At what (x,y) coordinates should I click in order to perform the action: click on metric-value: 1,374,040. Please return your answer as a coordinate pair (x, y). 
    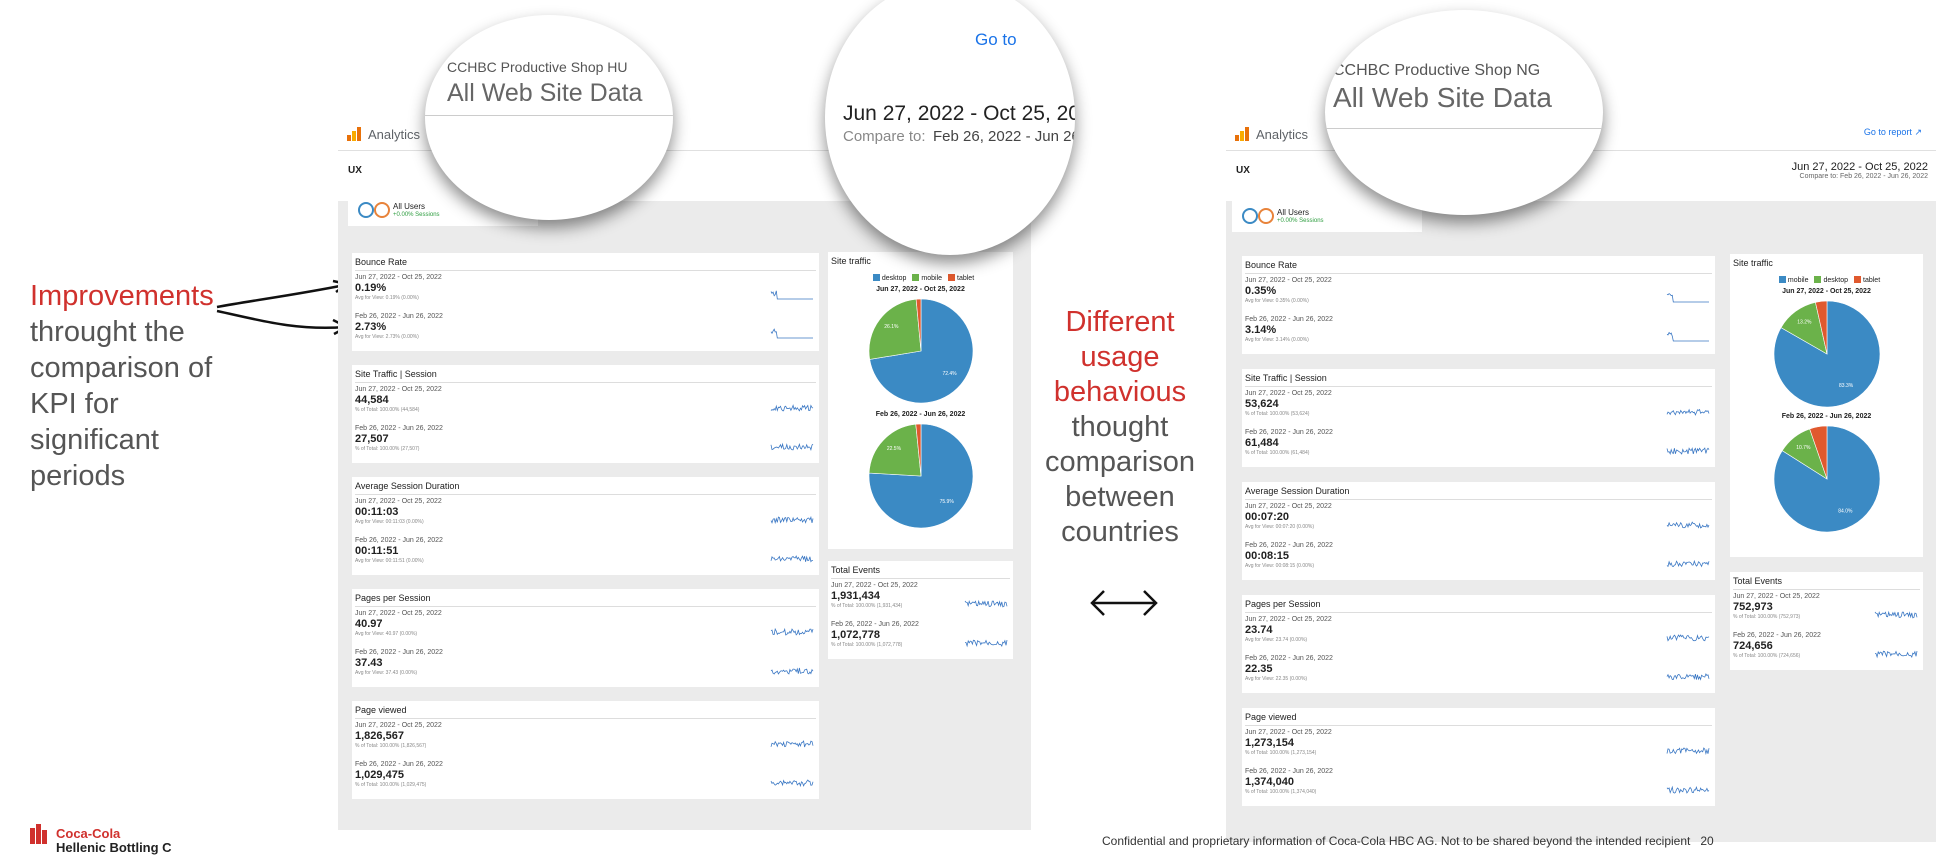
    Looking at the image, I should click on (1269, 782).